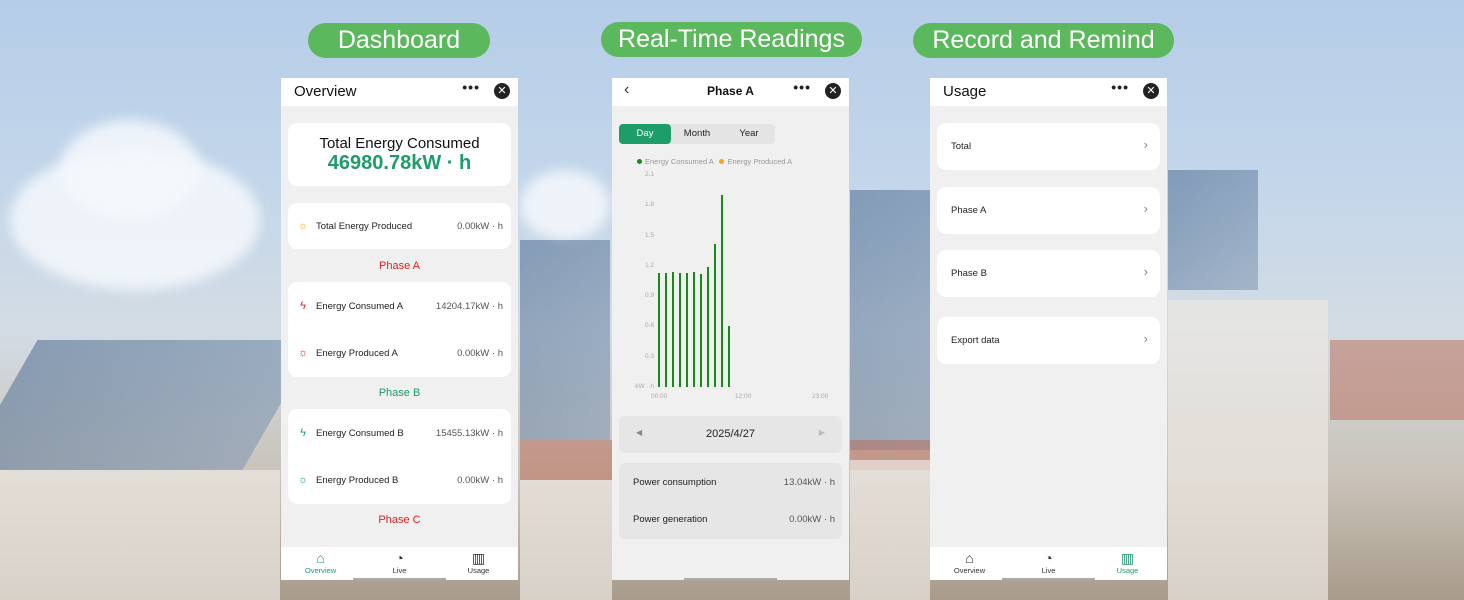 Image resolution: width=1464 pixels, height=600 pixels. Describe the element at coordinates (399, 266) in the screenshot. I see `phase-a-heading: Phase A` at that location.